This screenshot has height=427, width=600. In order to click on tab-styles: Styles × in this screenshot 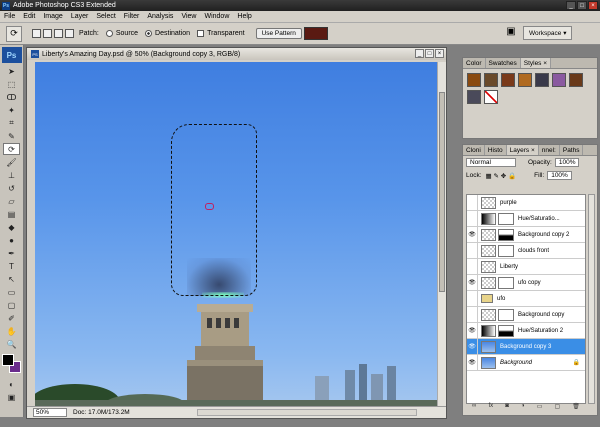, I will do `click(536, 63)`.